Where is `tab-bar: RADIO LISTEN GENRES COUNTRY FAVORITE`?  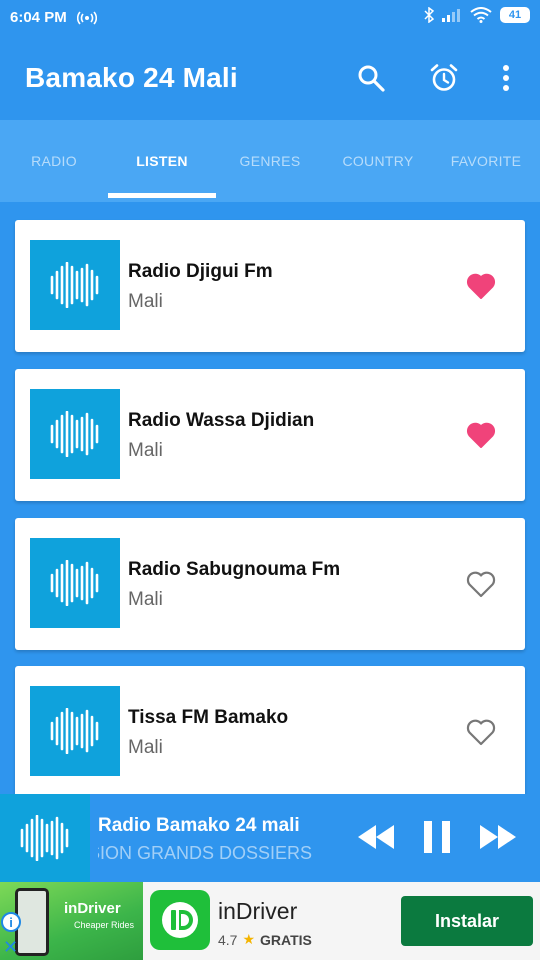 tab-bar: RADIO LISTEN GENRES COUNTRY FAVORITE is located at coordinates (270, 161).